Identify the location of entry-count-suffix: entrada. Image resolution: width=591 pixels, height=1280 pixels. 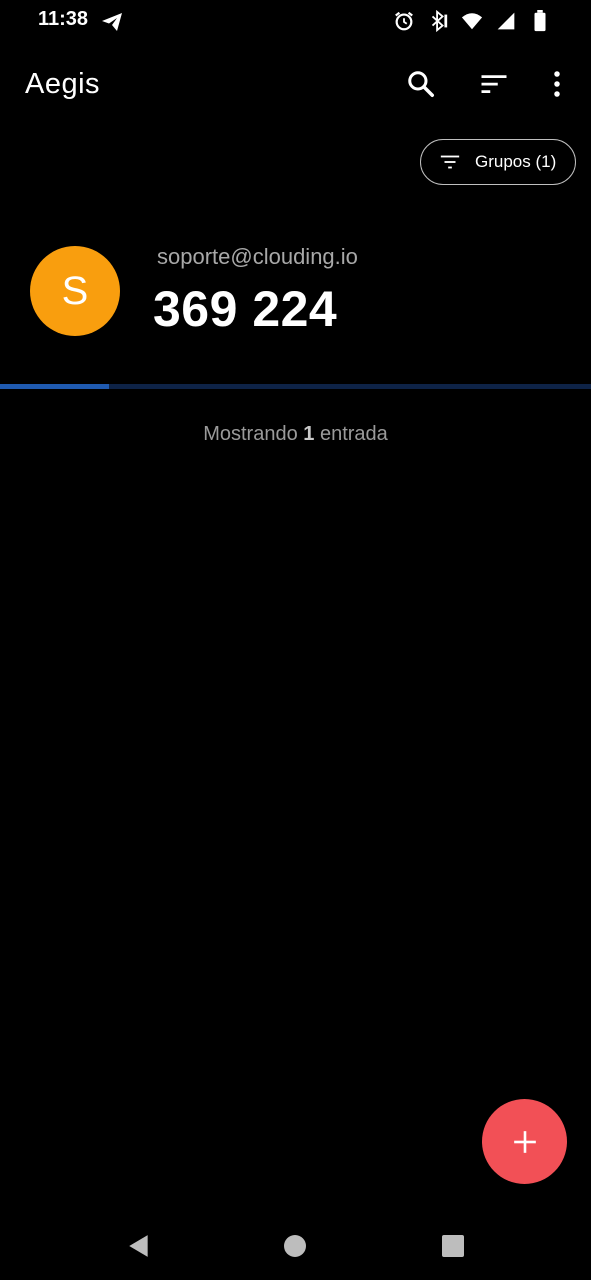
(353, 434).